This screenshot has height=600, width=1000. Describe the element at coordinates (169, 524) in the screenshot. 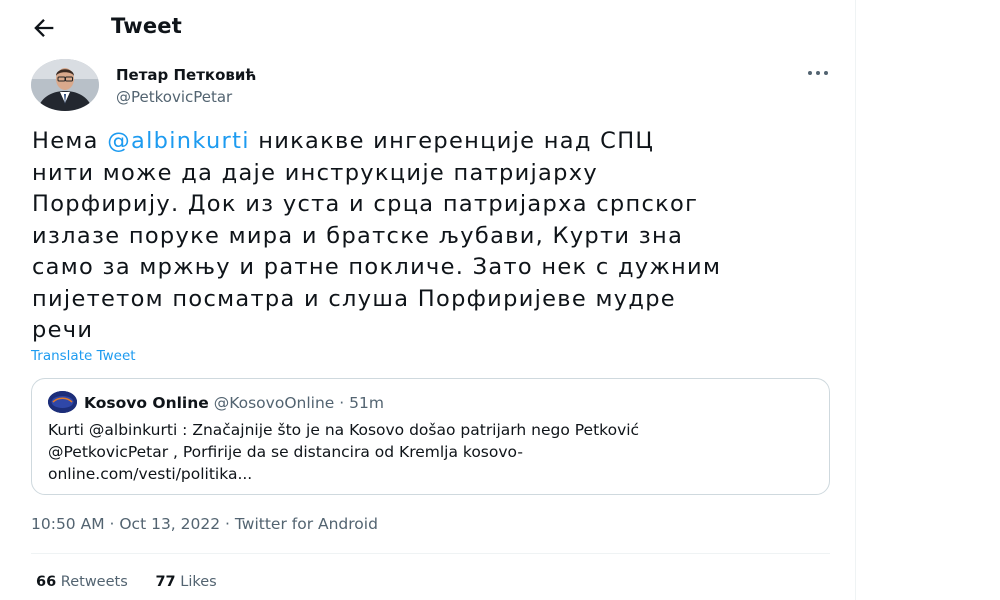

I see `tweet-date: Oct 13, 2022` at that location.